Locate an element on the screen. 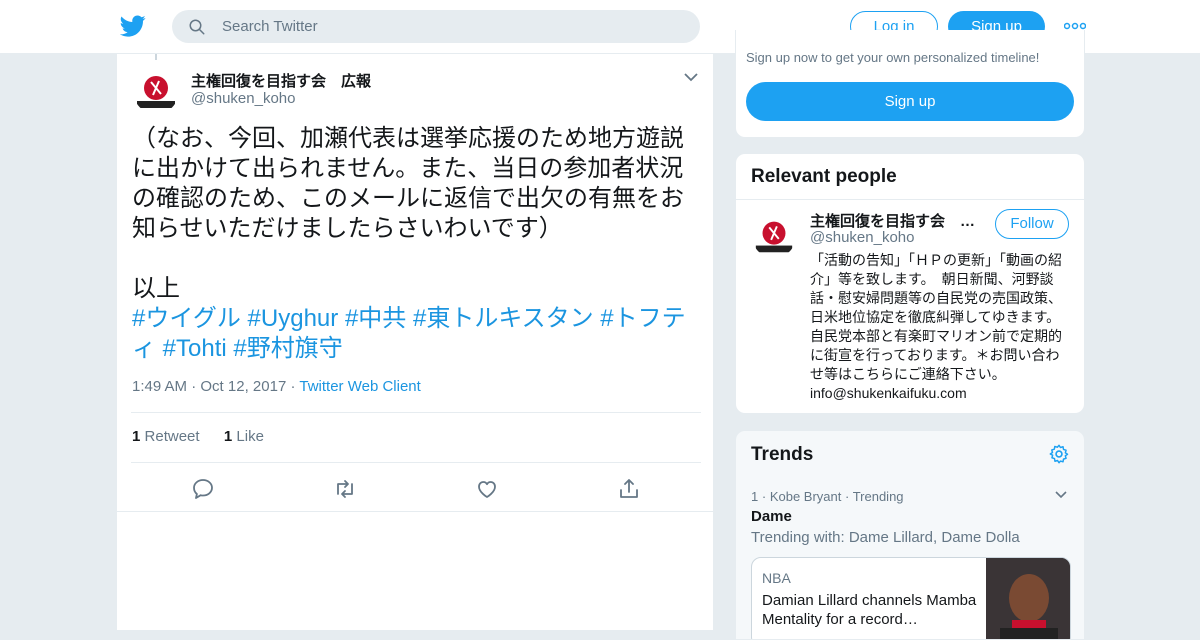 Image resolution: width=1200 pixels, height=640 pixels. tweet-time: 1:49 AM is located at coordinates (160, 386).